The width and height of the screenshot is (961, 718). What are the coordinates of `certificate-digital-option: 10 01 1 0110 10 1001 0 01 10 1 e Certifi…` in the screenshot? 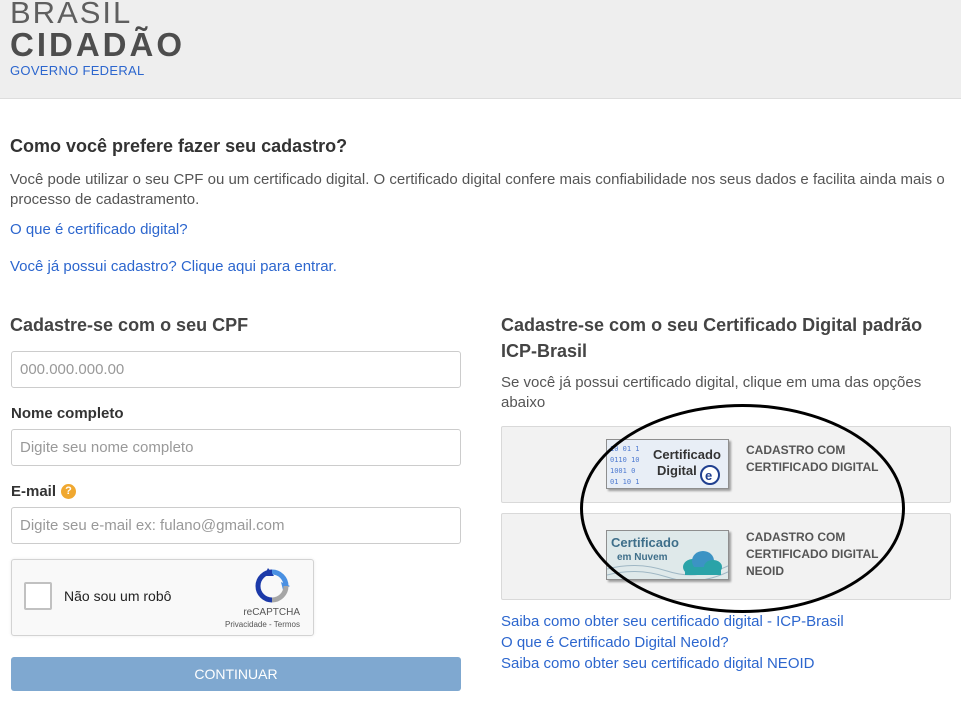 It's located at (726, 464).